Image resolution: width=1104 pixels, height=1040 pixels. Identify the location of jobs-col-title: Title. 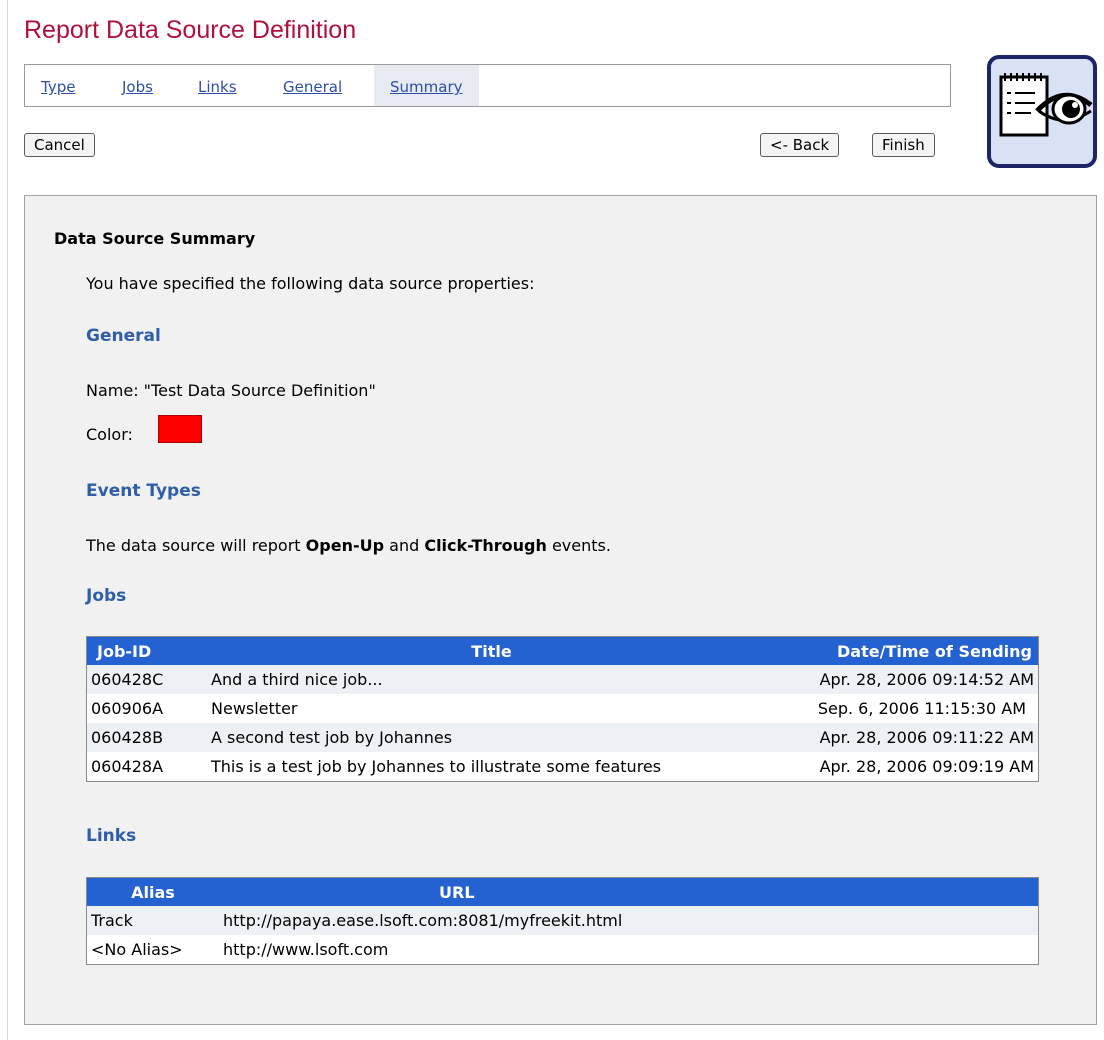
(491, 650).